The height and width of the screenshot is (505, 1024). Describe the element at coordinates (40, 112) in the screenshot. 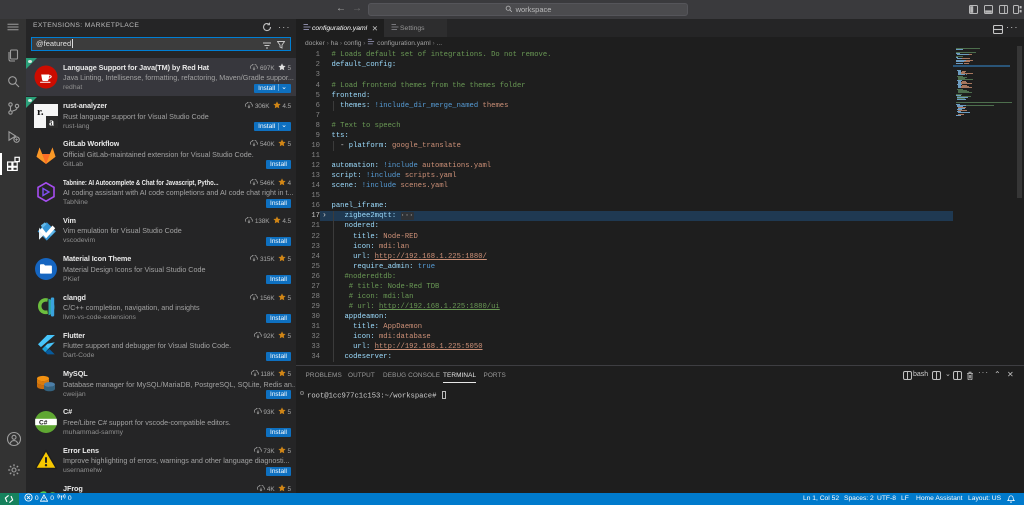

I see `svg-text: r.` at that location.